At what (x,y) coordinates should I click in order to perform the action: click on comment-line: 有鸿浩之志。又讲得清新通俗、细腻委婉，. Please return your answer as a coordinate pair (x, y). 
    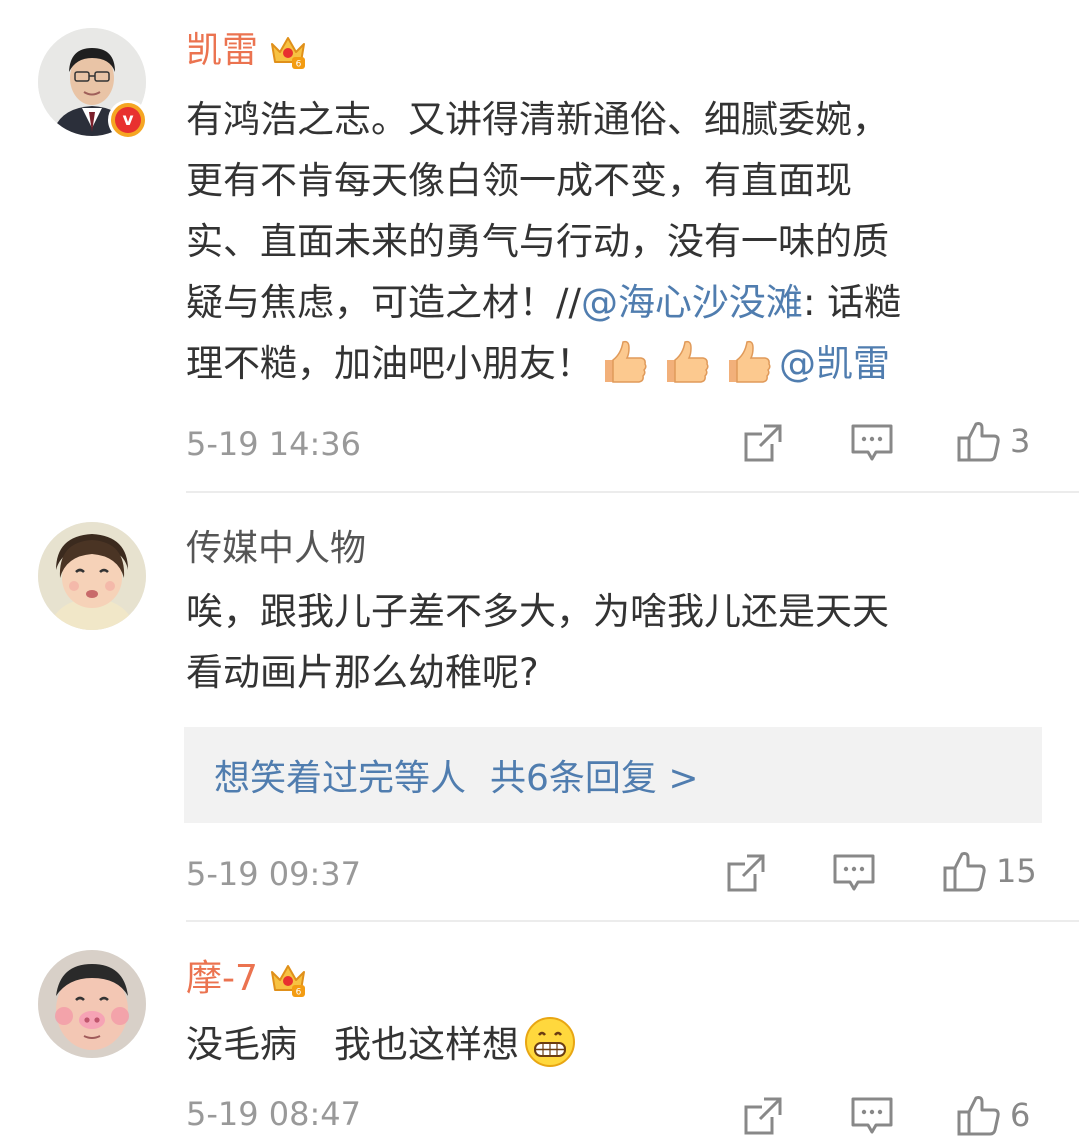
    Looking at the image, I should click on (537, 119).